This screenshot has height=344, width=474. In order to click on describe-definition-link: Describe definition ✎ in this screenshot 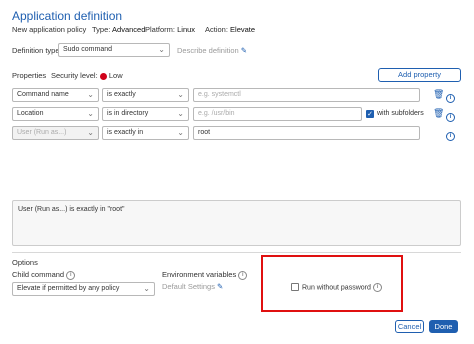, I will do `click(212, 50)`.